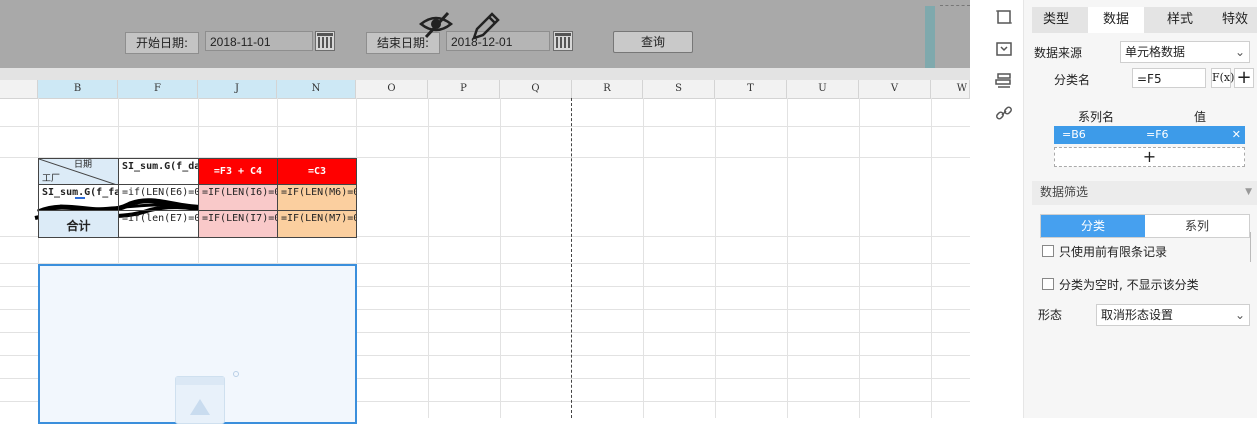 Image resolution: width=1257 pixels, height=426 pixels. I want to click on series-value-cell: =F6, so click(1157, 135).